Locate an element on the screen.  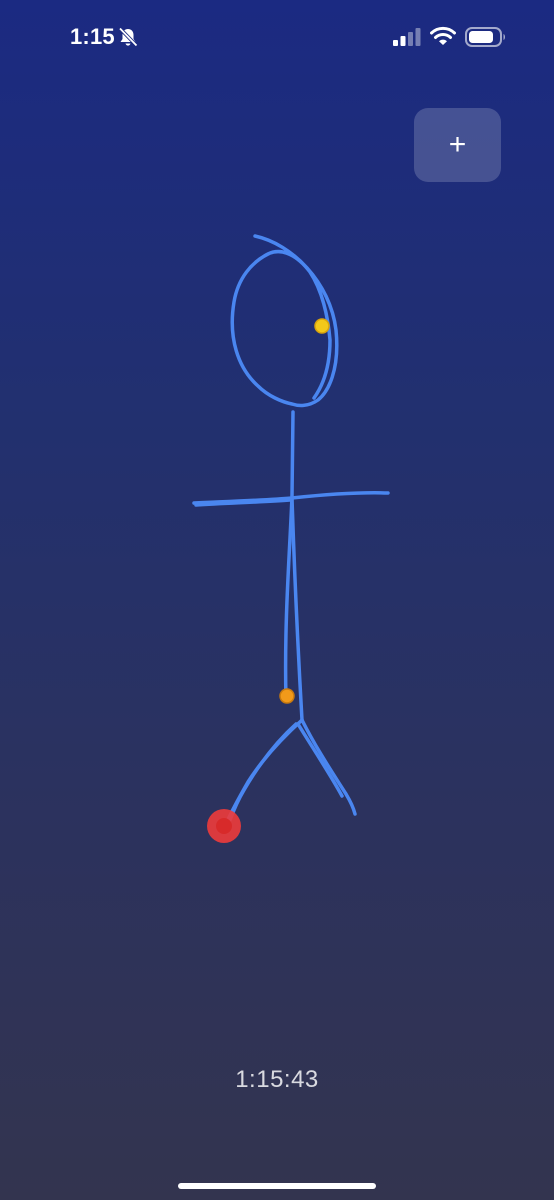
add-button: + is located at coordinates (457, 145).